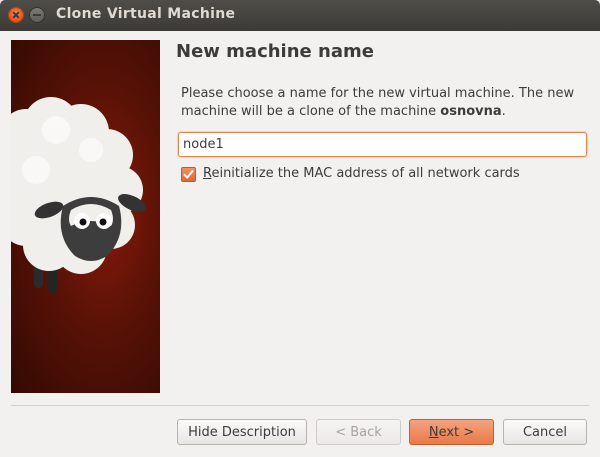 The height and width of the screenshot is (457, 600). What do you see at coordinates (146, 14) in the screenshot?
I see `window-title: Clone Virtual Machine` at bounding box center [146, 14].